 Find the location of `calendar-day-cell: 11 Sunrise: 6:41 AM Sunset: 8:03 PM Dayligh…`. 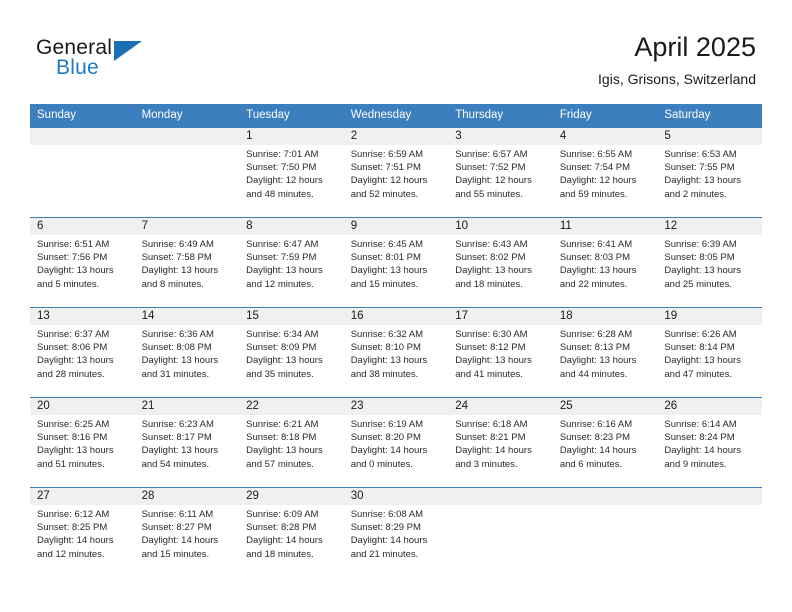

calendar-day-cell: 11 Sunrise: 6:41 AM Sunset: 8:03 PM Dayligh… is located at coordinates (605, 262).